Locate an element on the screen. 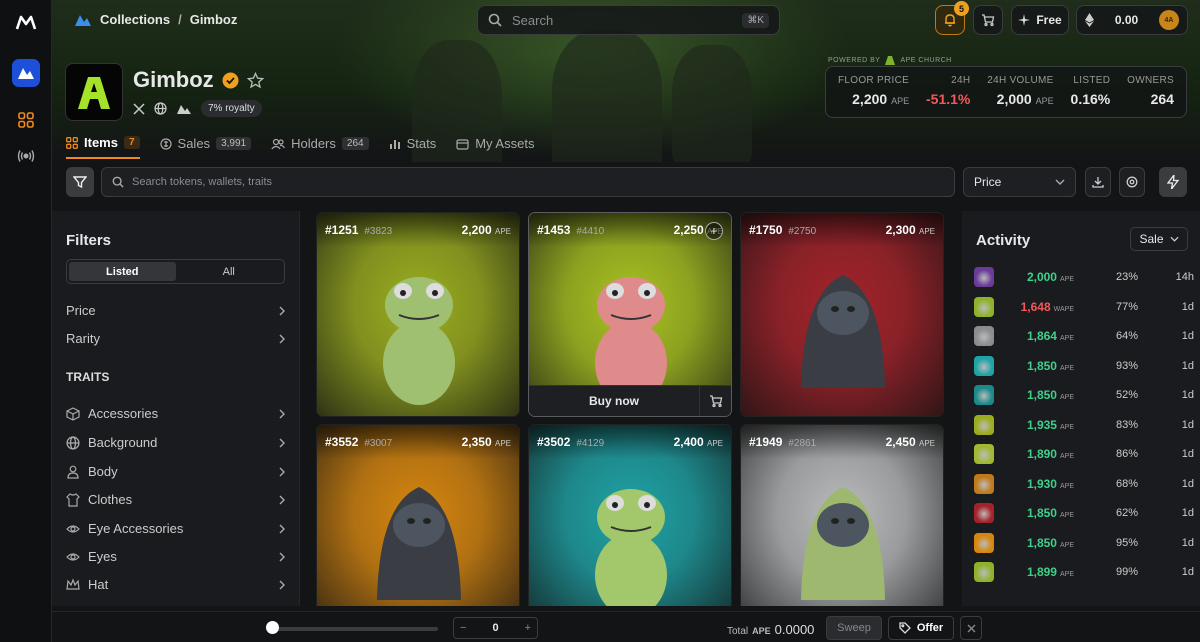  token-id: #1453 is located at coordinates (554, 230).